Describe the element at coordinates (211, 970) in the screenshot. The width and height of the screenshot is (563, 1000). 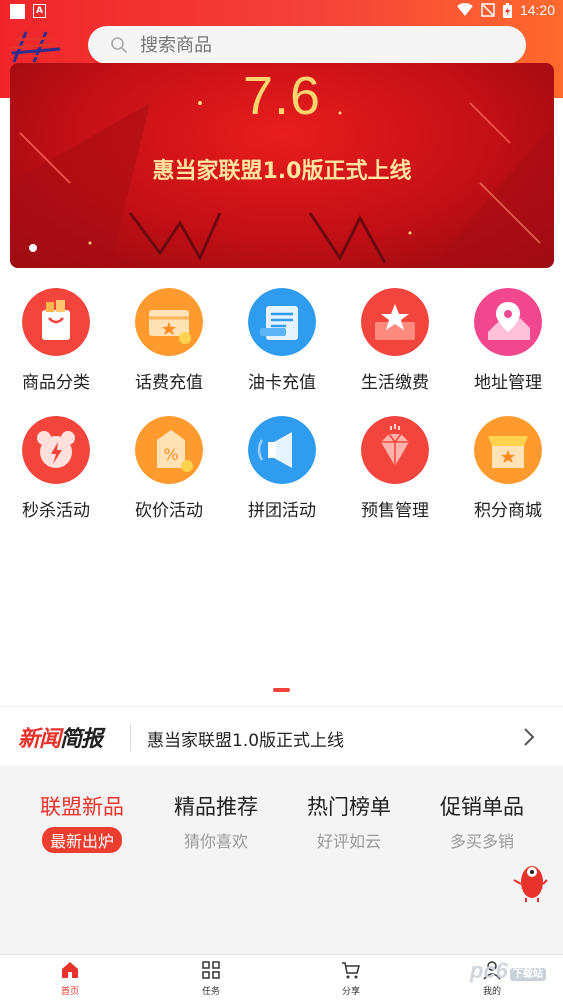
I see `grid-icon` at that location.